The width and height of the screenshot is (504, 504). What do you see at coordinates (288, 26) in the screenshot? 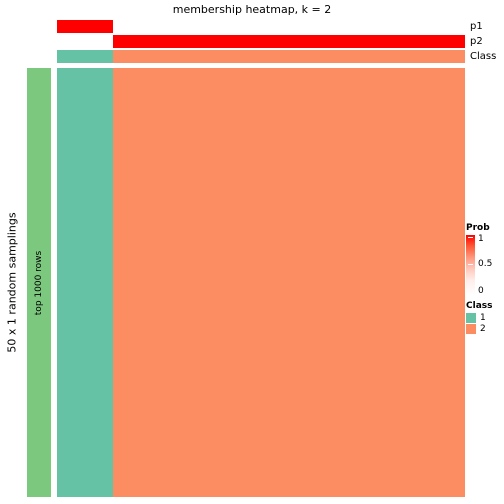
I see `anno-p1-segment-right` at bounding box center [288, 26].